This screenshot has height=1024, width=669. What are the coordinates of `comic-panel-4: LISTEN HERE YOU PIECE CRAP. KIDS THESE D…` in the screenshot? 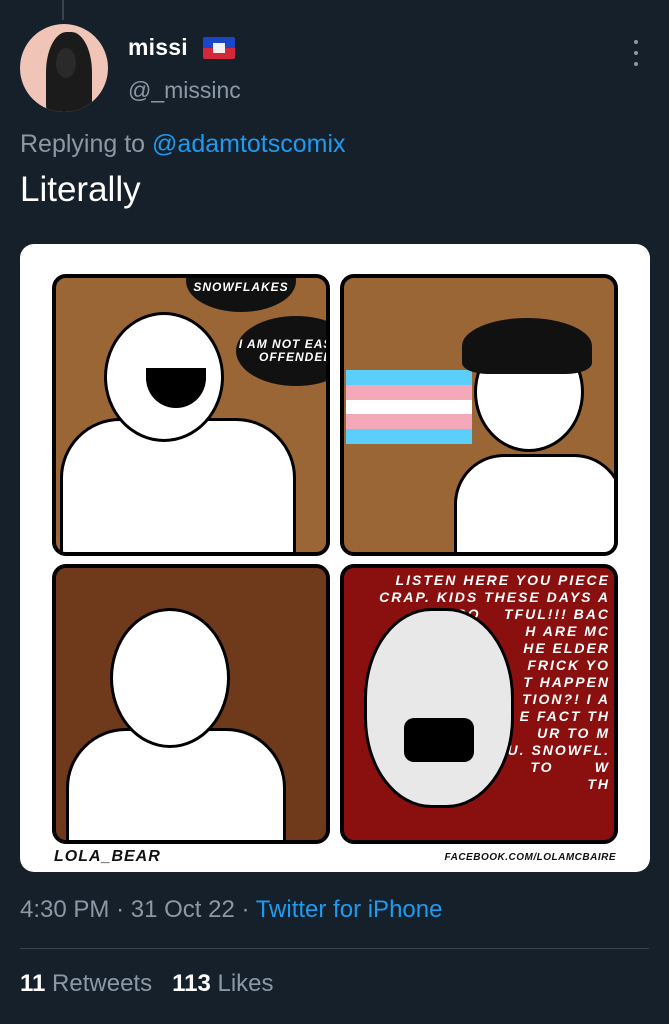 It's located at (479, 704).